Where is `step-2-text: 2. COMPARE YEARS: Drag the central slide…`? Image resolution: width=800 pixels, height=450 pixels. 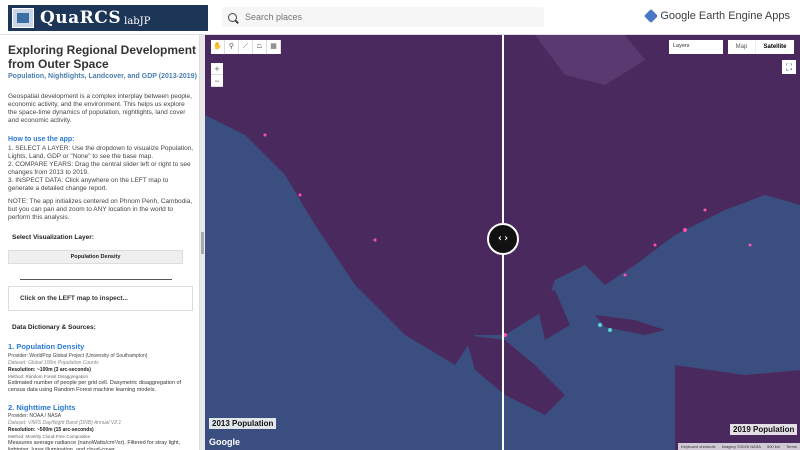
step-2-text: 2. COMPARE YEARS: Drag the central slide… is located at coordinates (99, 168).